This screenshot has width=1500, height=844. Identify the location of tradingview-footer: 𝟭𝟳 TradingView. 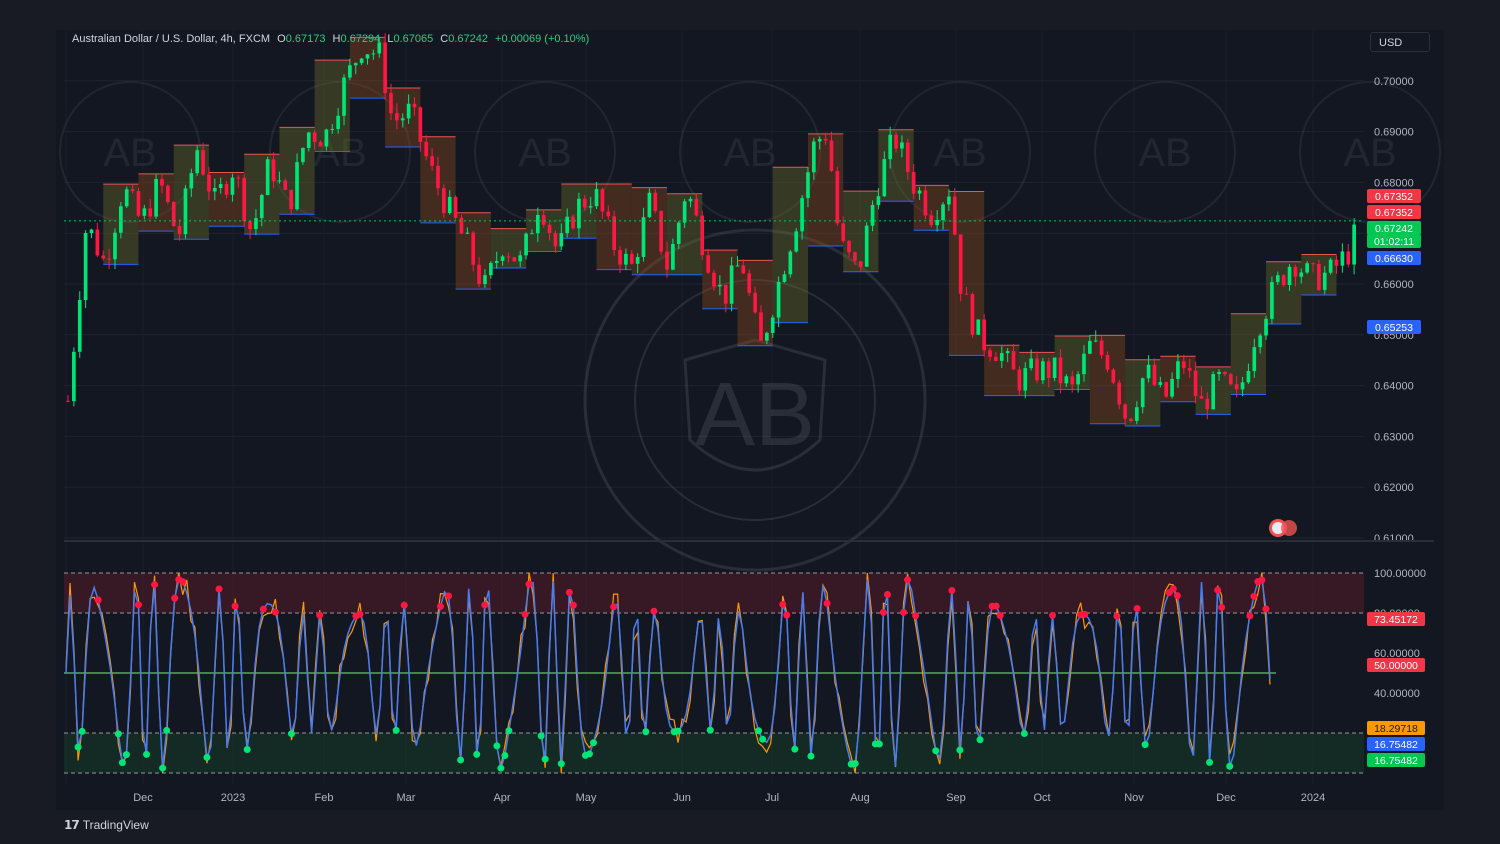
(106, 825).